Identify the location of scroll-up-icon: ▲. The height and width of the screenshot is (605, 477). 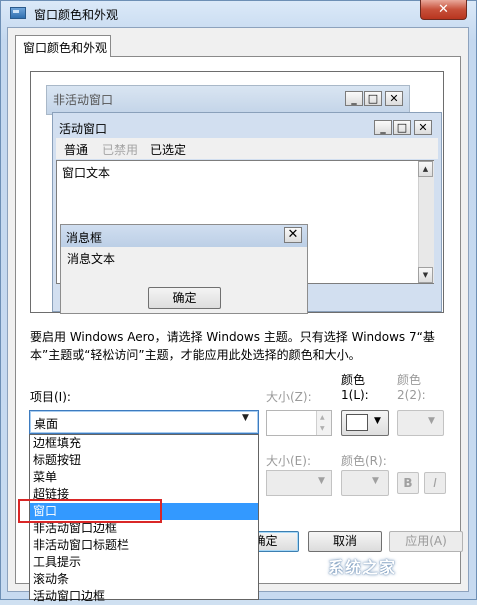
(425, 169).